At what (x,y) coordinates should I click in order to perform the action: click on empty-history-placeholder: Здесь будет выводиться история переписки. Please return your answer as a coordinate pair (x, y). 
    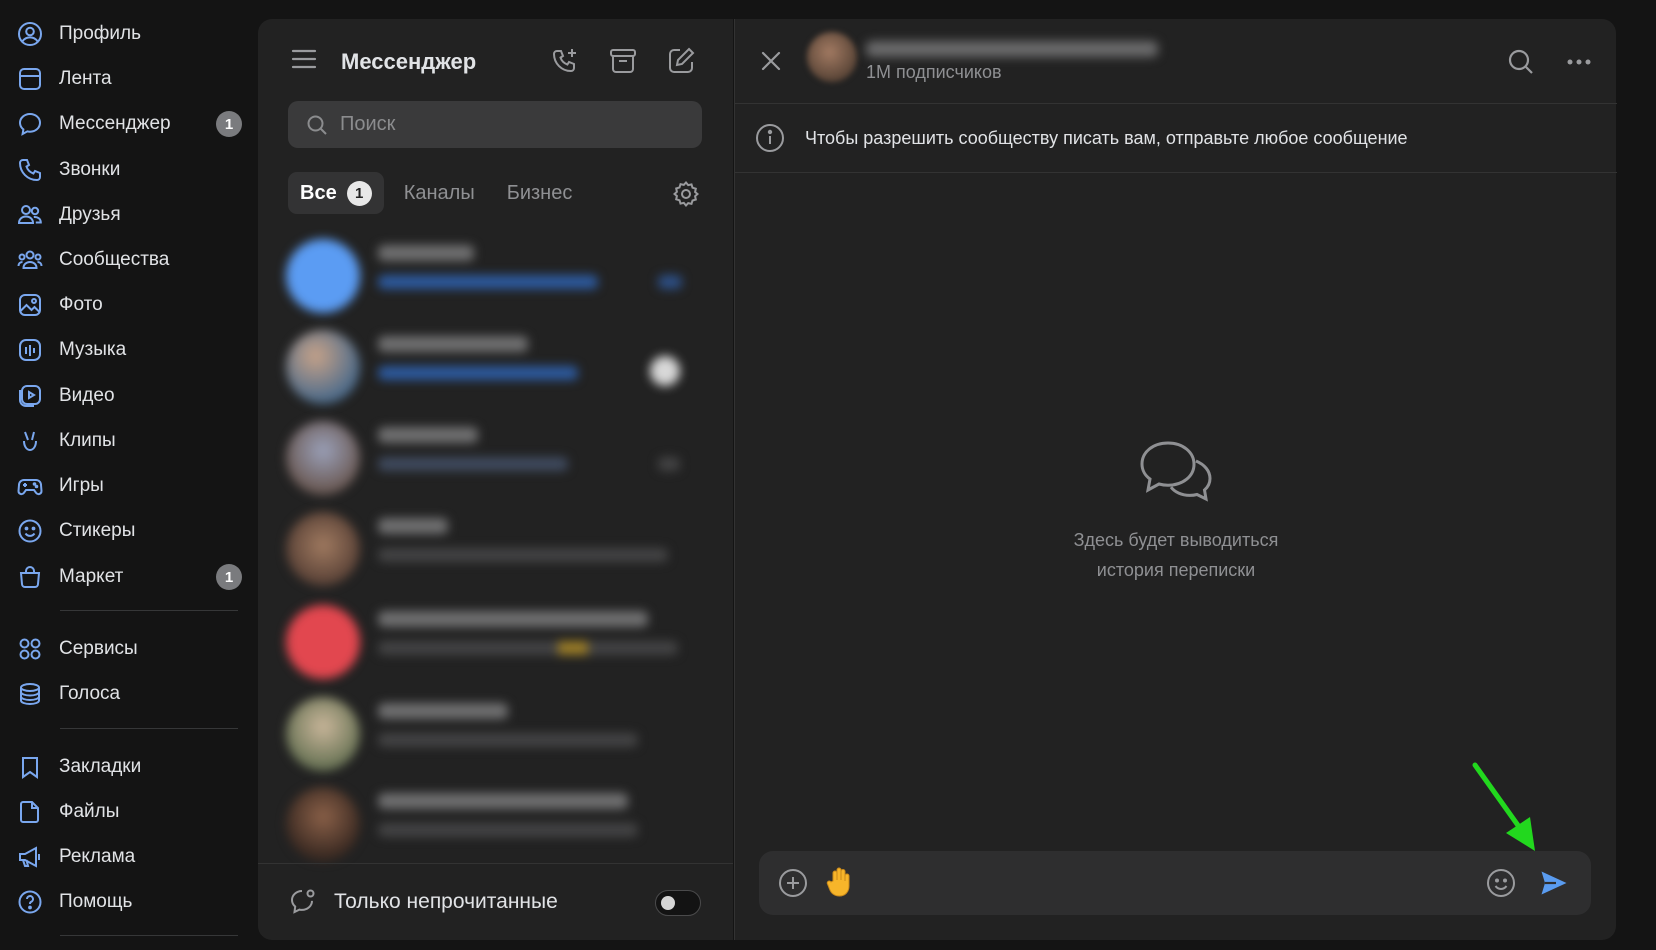
    Looking at the image, I should click on (1176, 512).